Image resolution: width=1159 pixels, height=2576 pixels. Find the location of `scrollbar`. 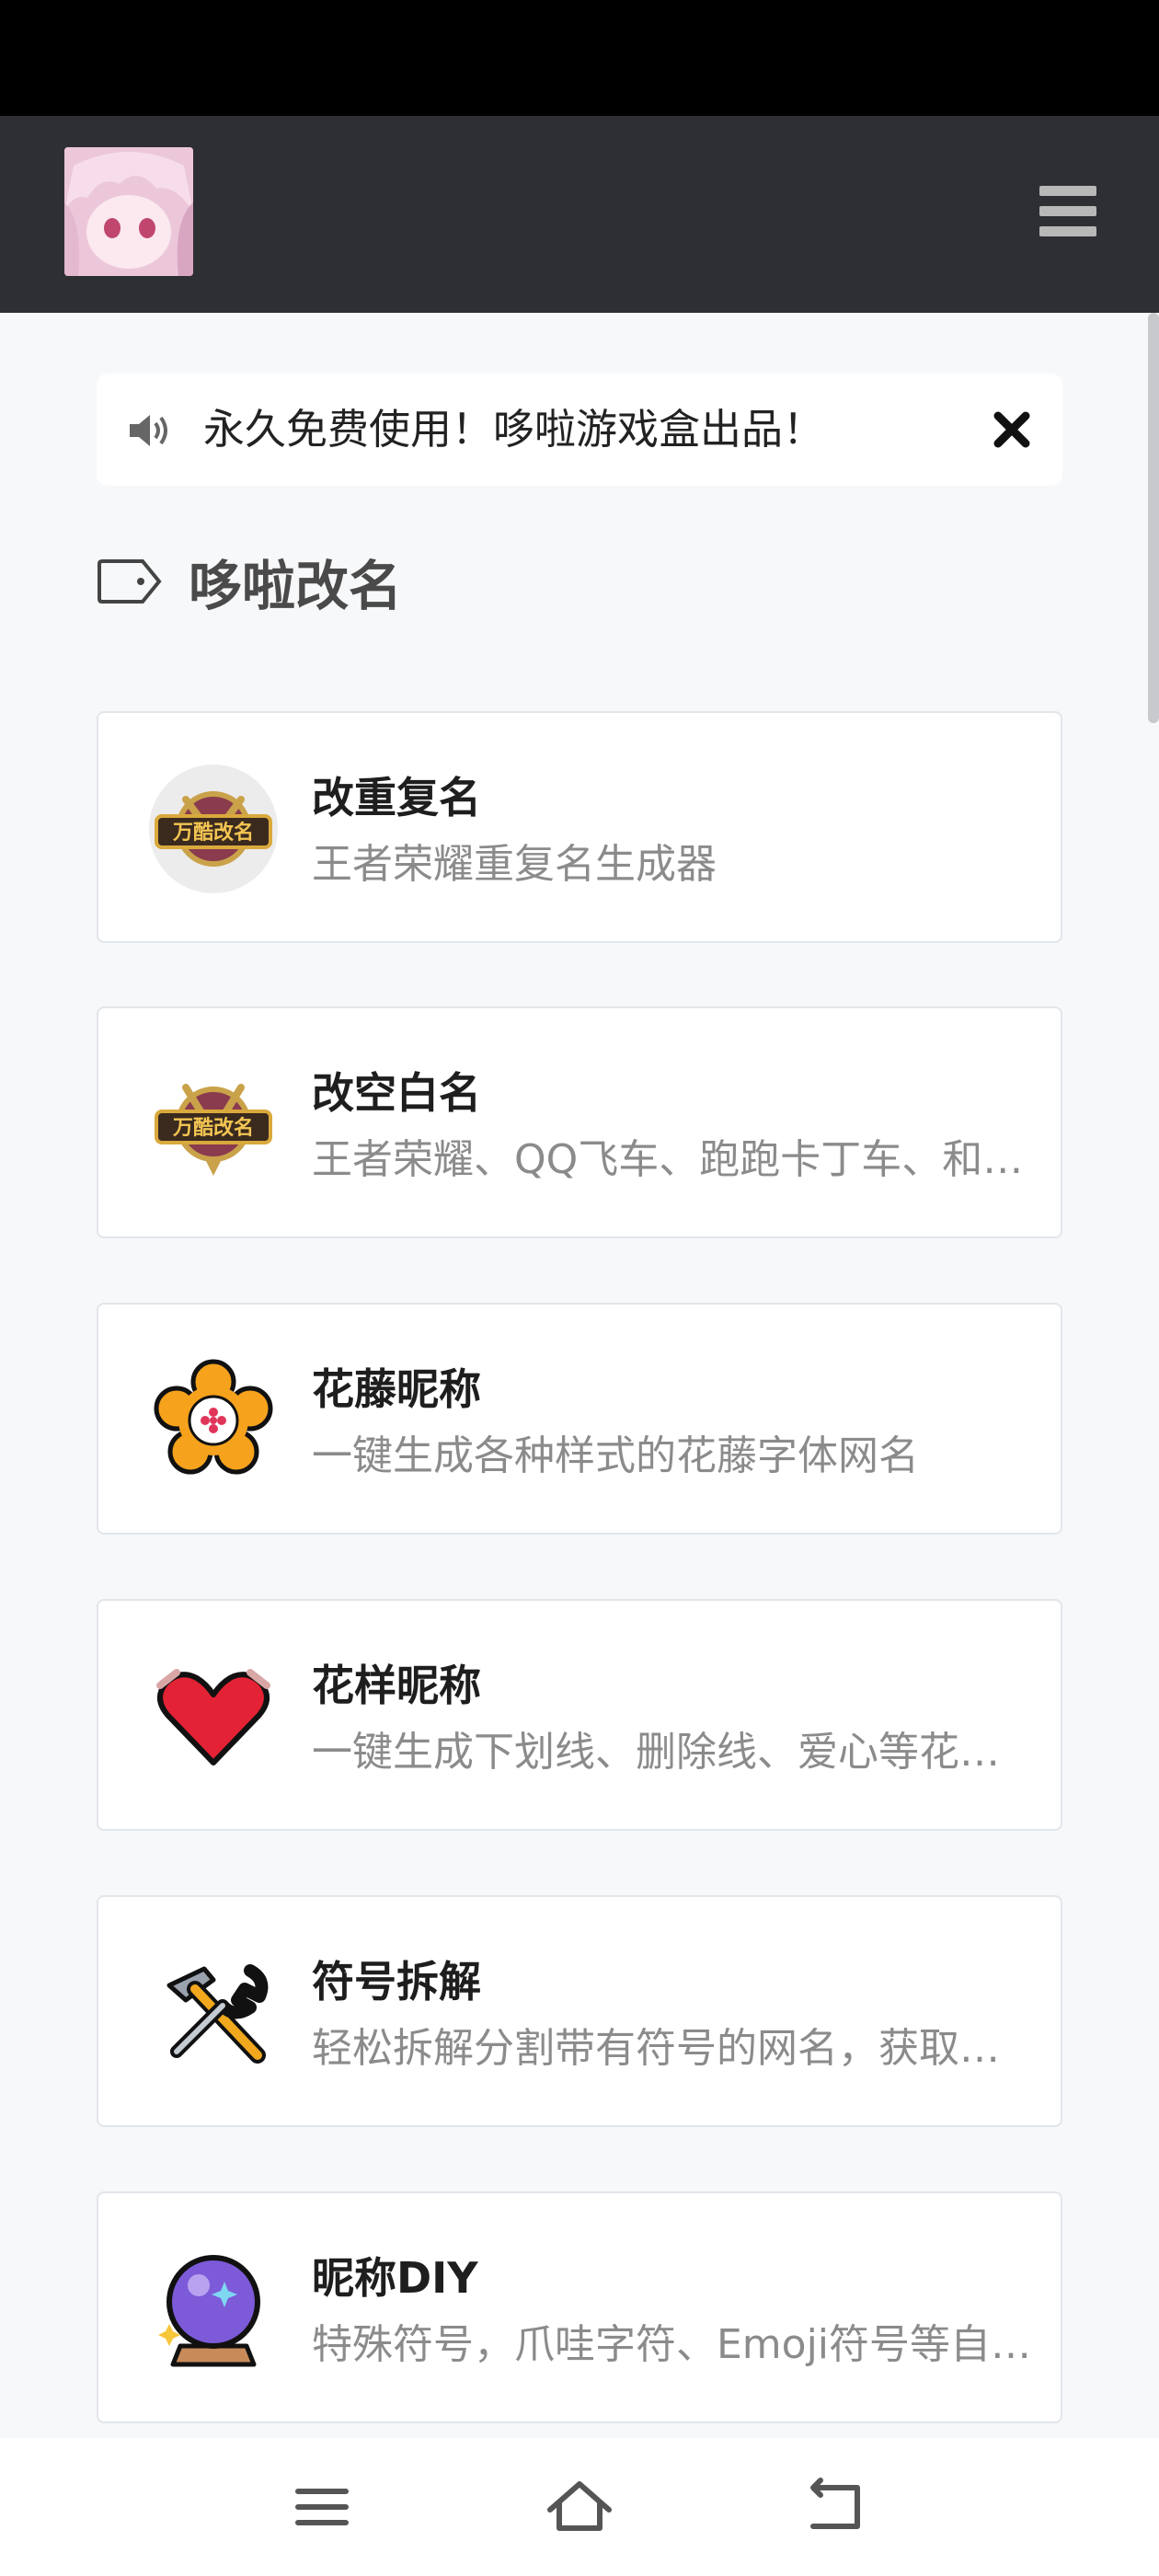

scrollbar is located at coordinates (1153, 518).